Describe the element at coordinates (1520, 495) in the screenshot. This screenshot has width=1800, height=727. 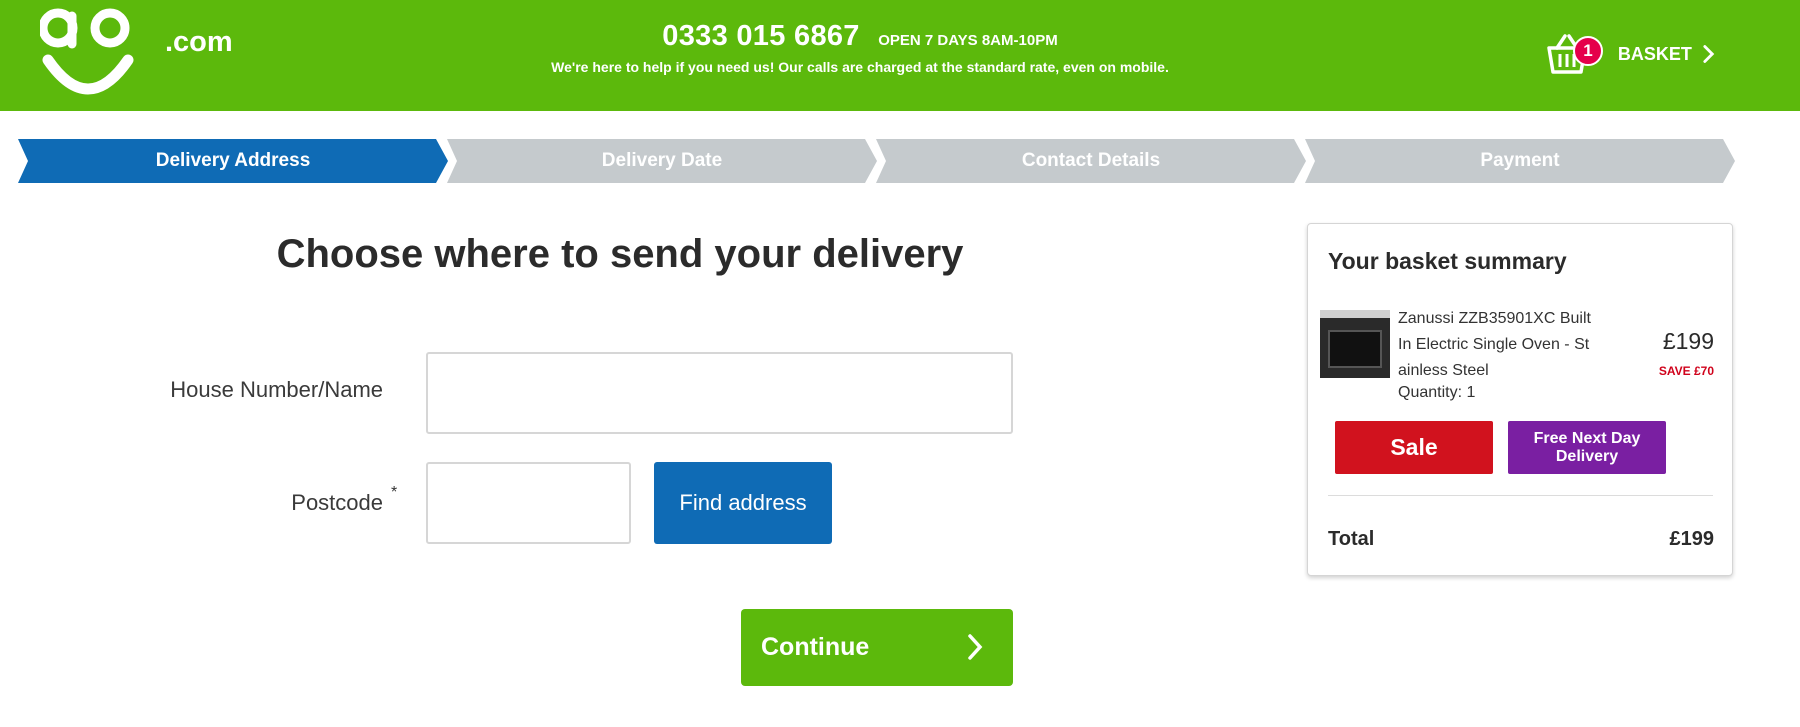
I see `summary-divider` at that location.